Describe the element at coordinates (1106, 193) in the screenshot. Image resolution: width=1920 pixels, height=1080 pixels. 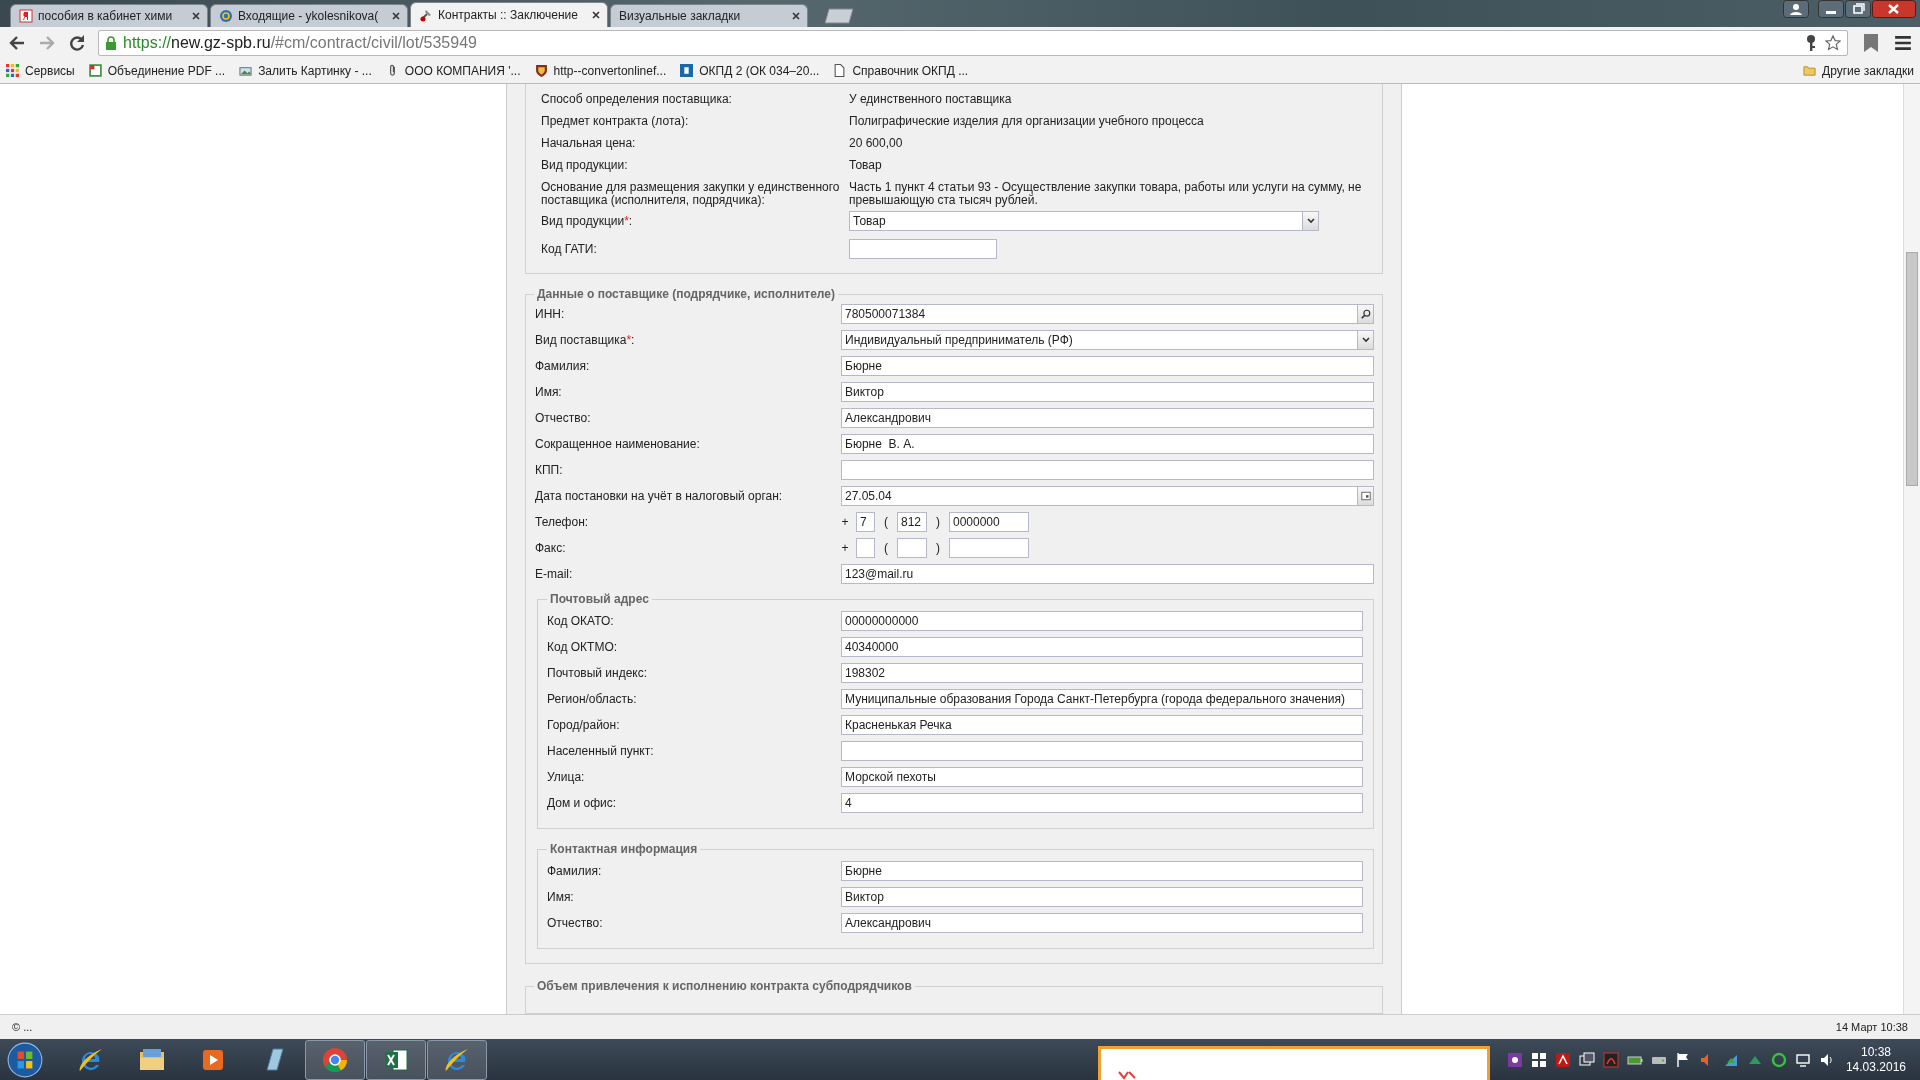
I see `field-value: Часть 1 пункт 4 статьи 93 - Осуществление закупки товара, работы или услуги на сумму, не превышающую ста тысяч рублей.` at that location.